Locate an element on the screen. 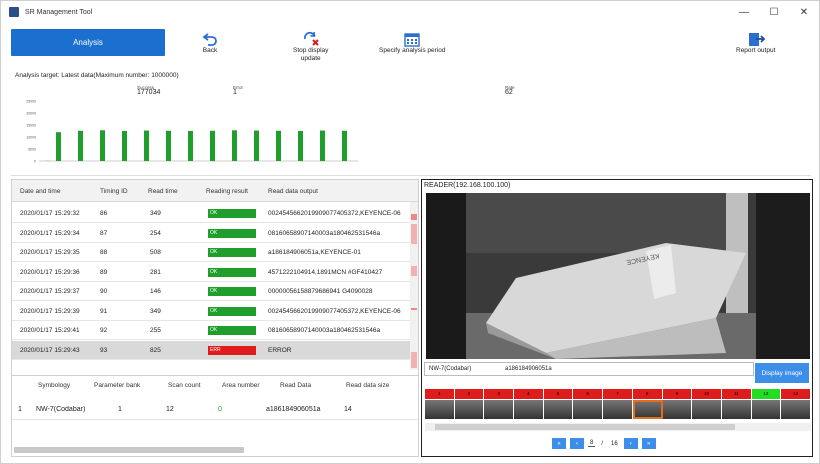 The width and height of the screenshot is (820, 464). row-read-time: 508 is located at coordinates (155, 252).